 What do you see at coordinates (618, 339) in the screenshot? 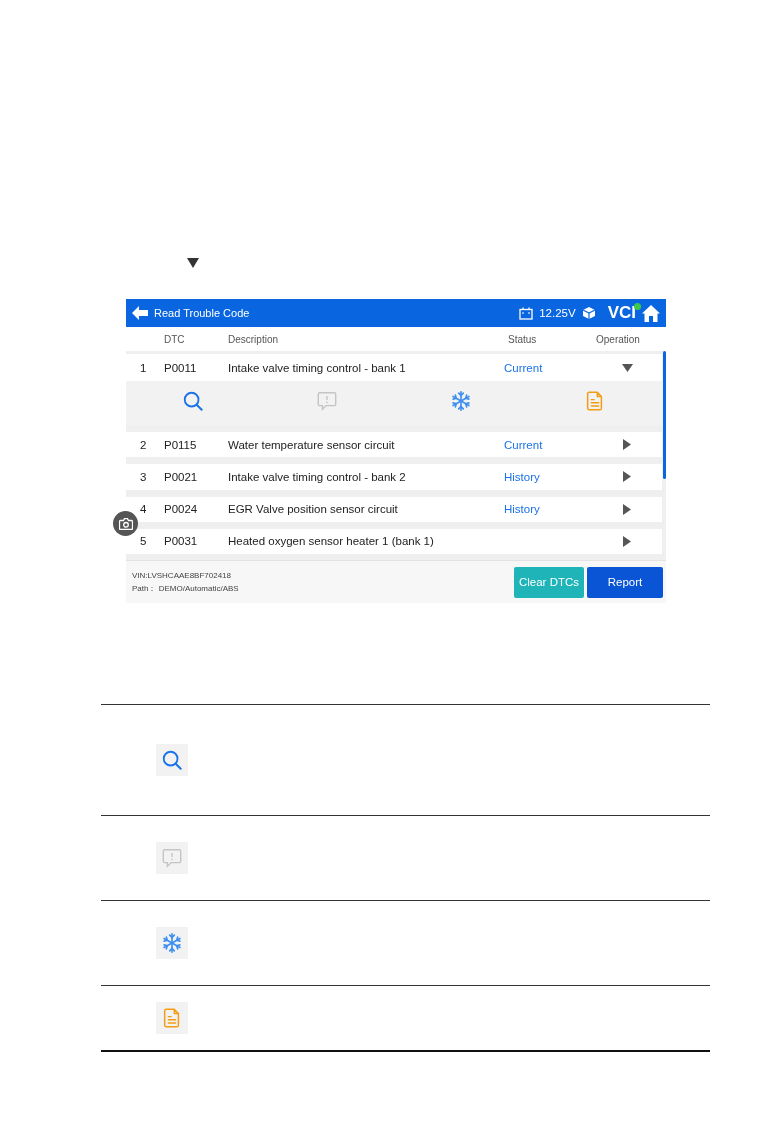
I see `column-header: Operation` at bounding box center [618, 339].